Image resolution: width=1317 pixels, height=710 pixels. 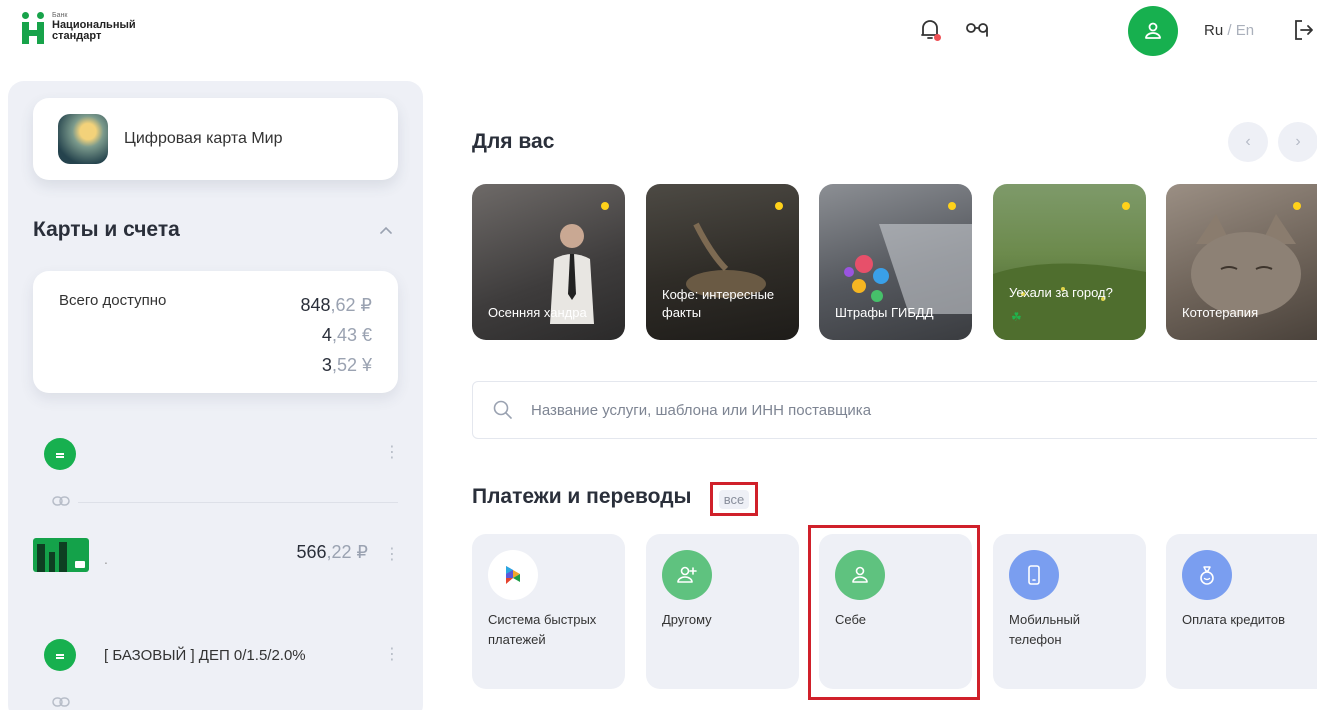 What do you see at coordinates (502, 409) in the screenshot?
I see `search-icon` at bounding box center [502, 409].